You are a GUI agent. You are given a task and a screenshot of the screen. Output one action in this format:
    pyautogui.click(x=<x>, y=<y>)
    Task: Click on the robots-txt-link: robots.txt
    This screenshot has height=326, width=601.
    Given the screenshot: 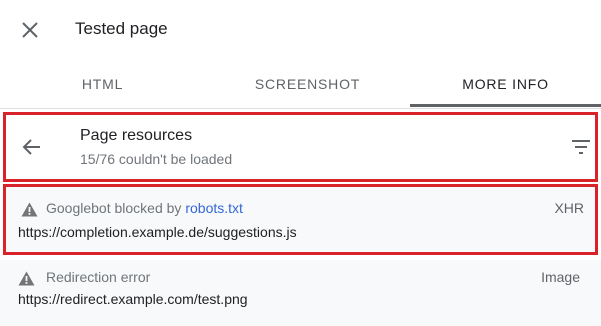 What is the action you would take?
    pyautogui.click(x=214, y=208)
    